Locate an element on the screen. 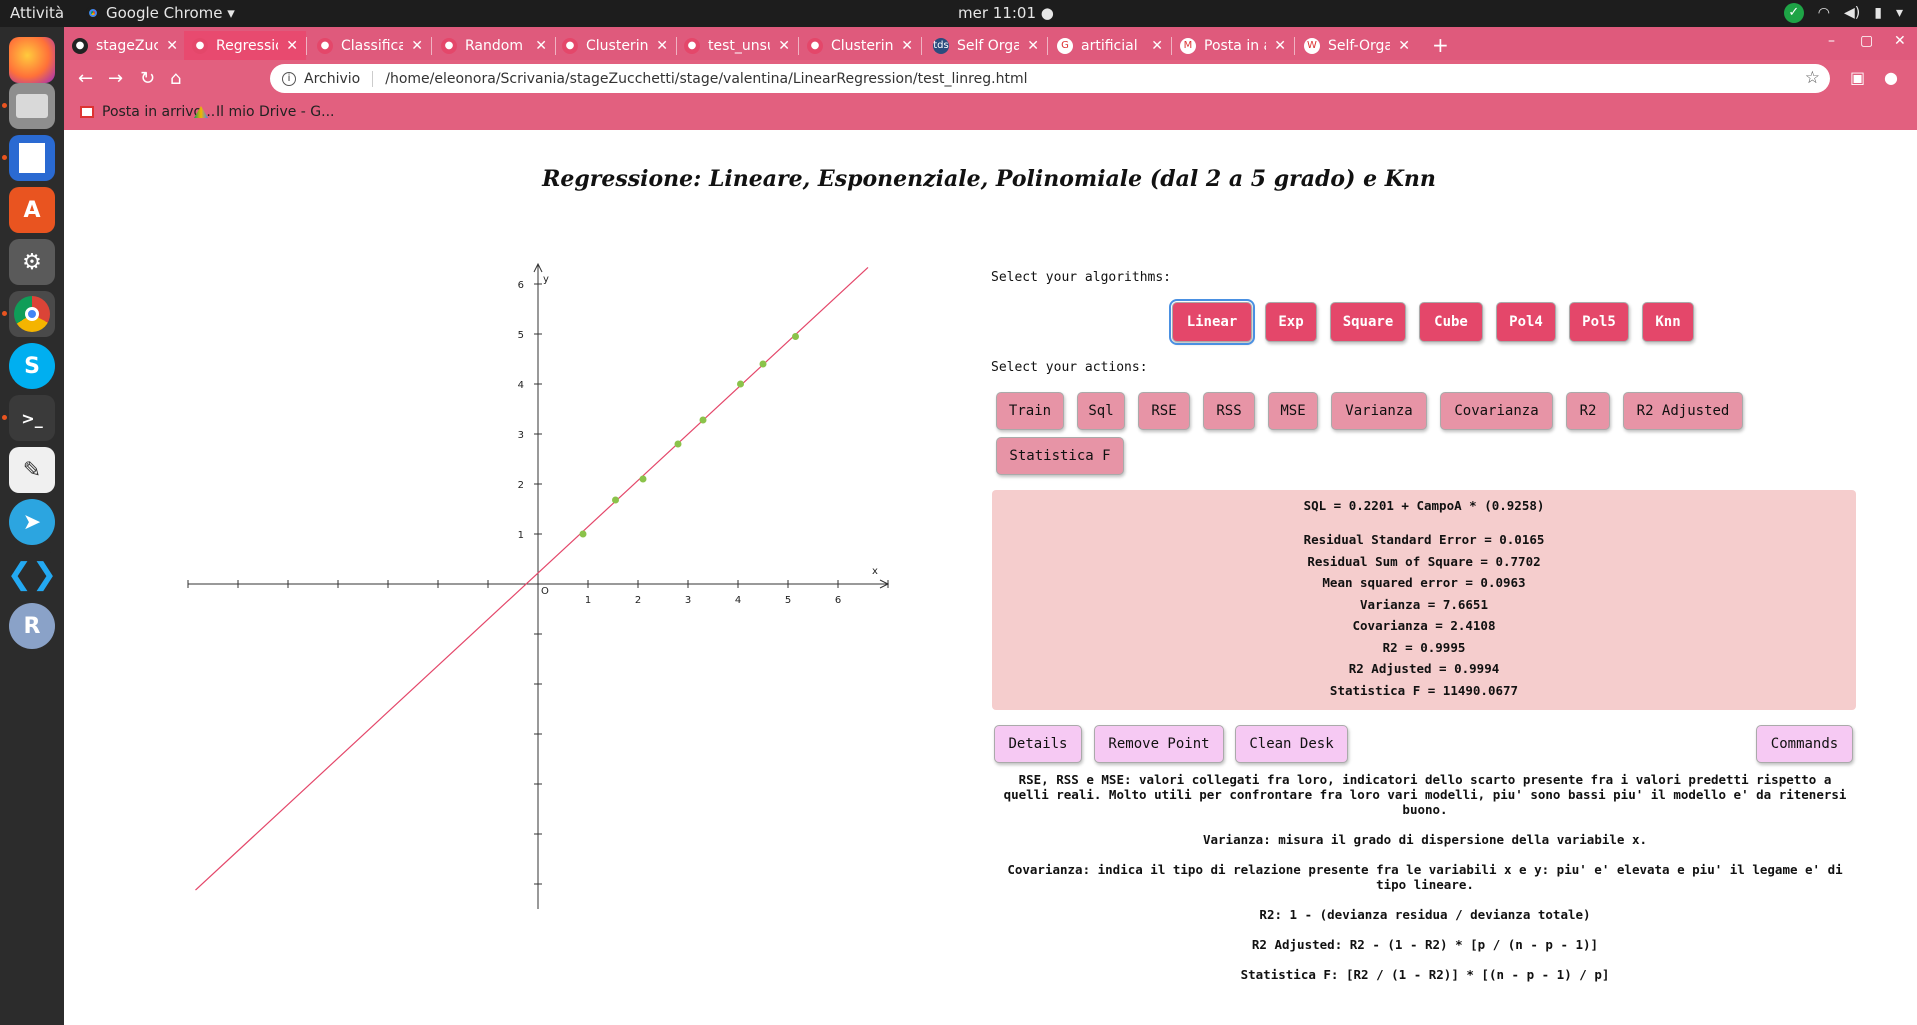 The height and width of the screenshot is (1025, 1917). tab-separator is located at coordinates (921, 46).